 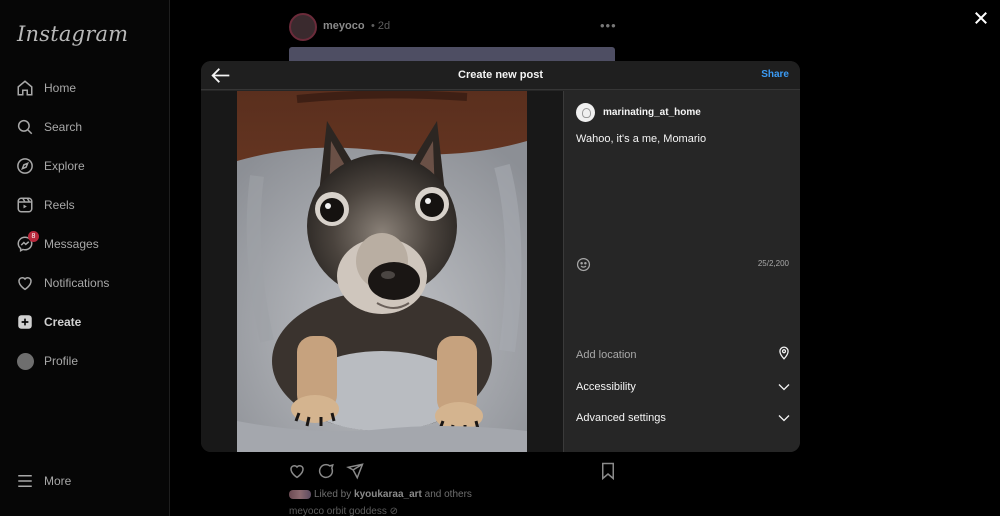 I want to click on share-button: Share, so click(x=775, y=74).